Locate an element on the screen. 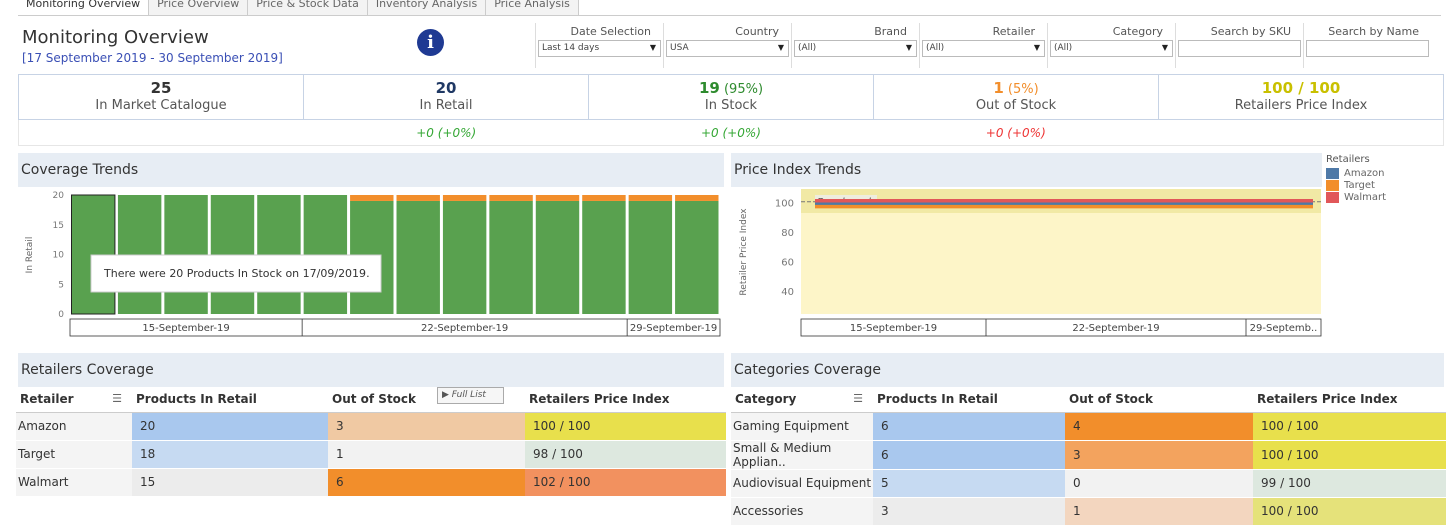 Image resolution: width=1451 pixels, height=525 pixels. x-date-label: 22-September-19 is located at coordinates (1115, 328).